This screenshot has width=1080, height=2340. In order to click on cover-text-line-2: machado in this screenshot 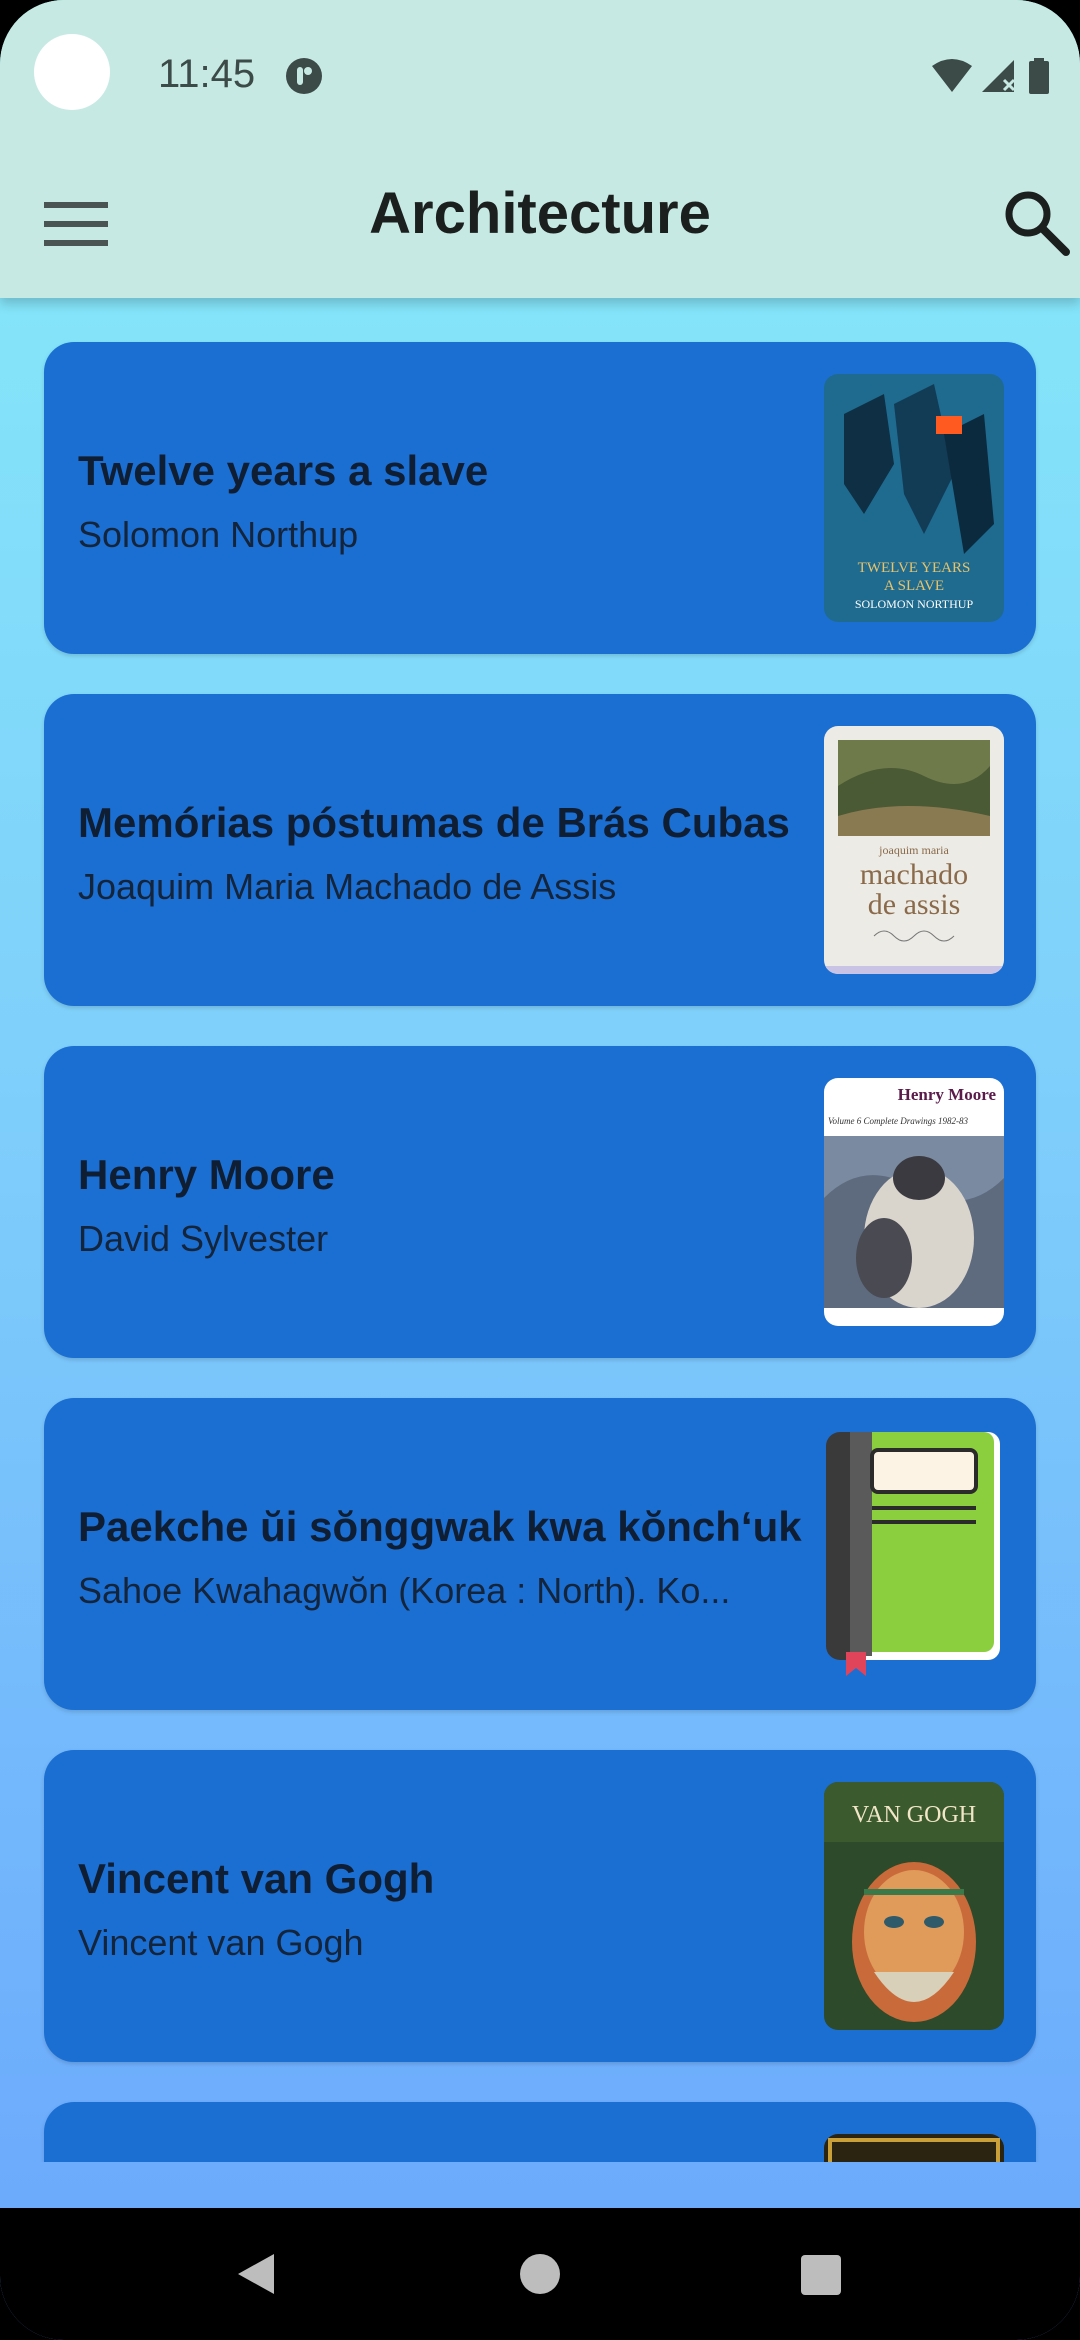, I will do `click(914, 874)`.